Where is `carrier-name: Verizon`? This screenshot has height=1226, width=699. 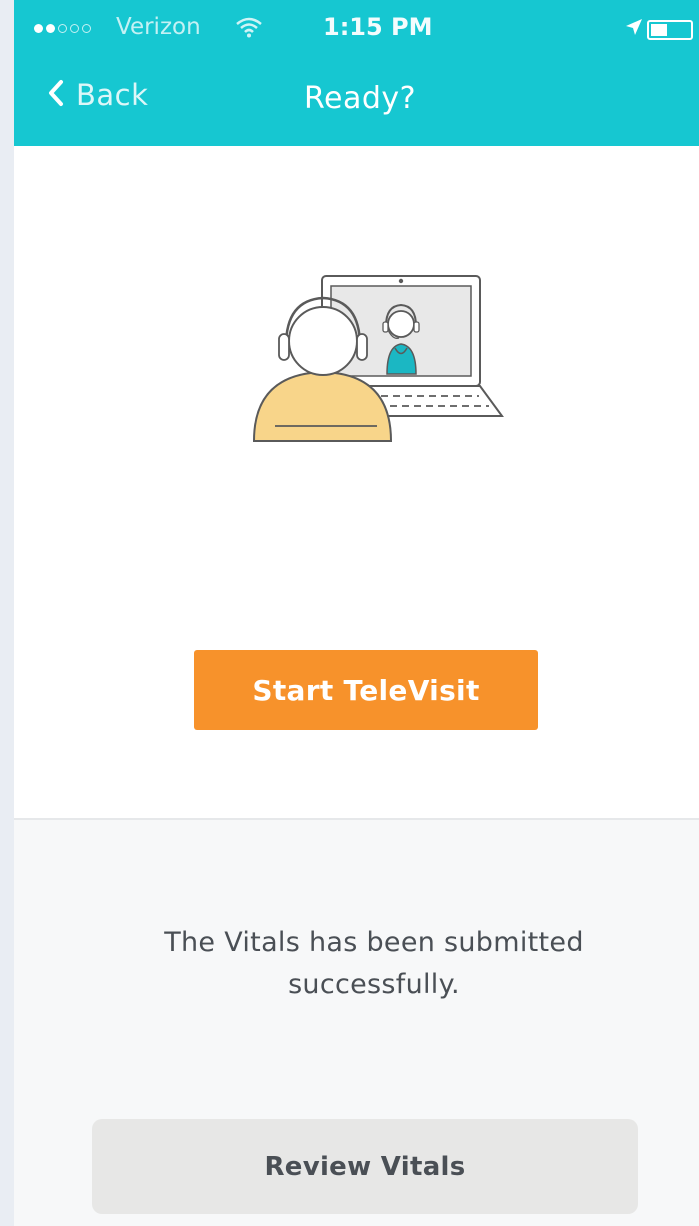 carrier-name: Verizon is located at coordinates (158, 27).